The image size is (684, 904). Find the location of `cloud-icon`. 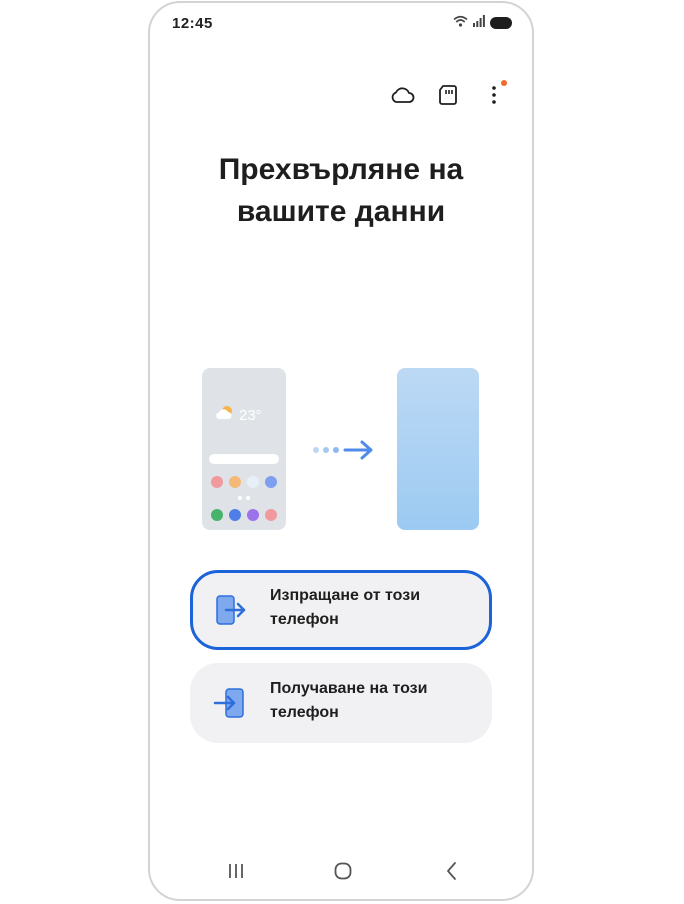

cloud-icon is located at coordinates (402, 97).